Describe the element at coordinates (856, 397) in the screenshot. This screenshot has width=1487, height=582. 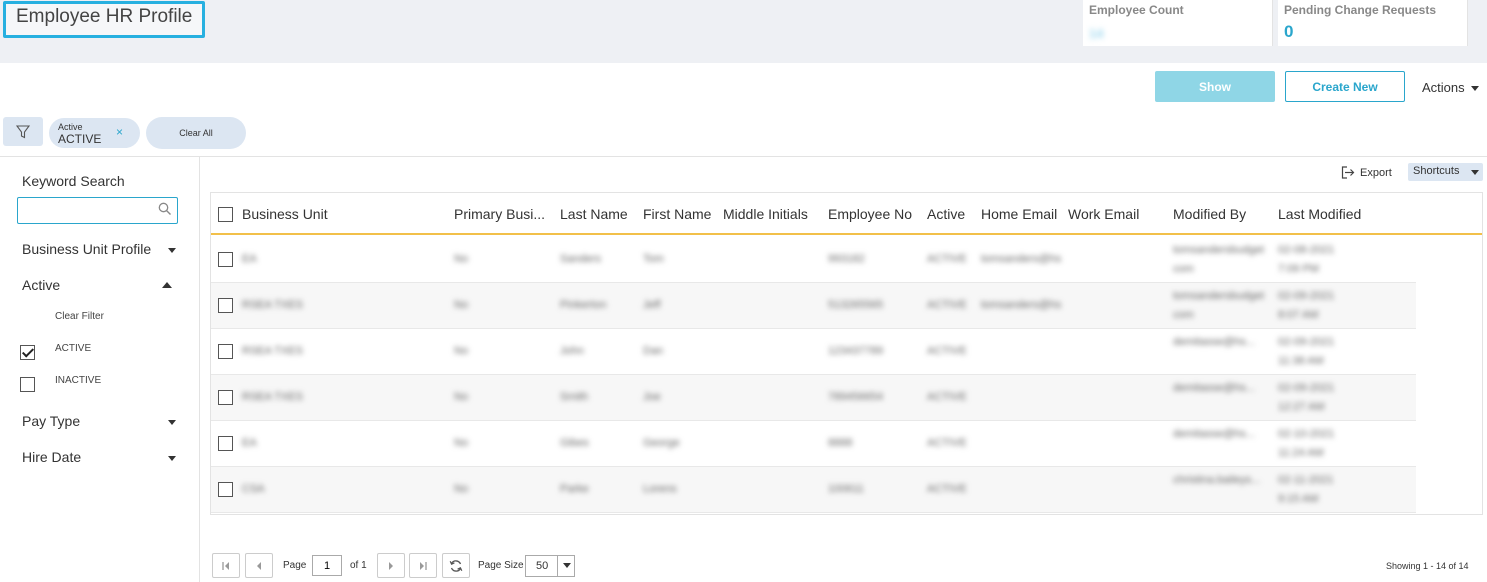
I see `table-cell: 789456654` at that location.